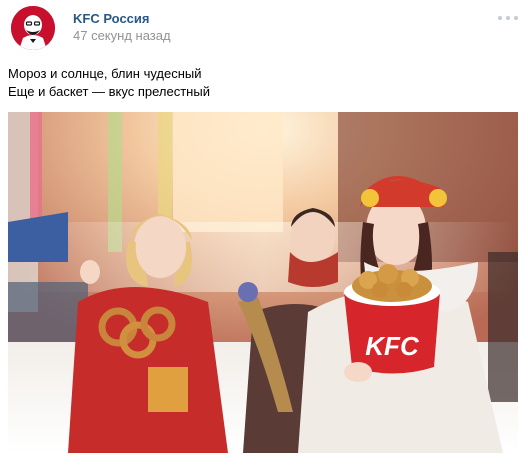 Image resolution: width=528 pixels, height=468 pixels. I want to click on more-dots-icon, so click(508, 18).